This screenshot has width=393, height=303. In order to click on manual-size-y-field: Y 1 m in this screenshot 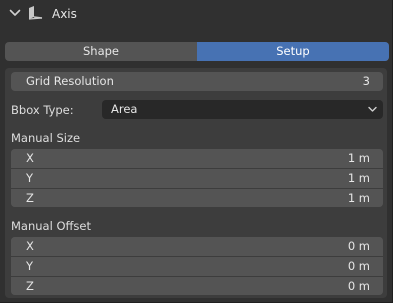, I will do `click(197, 178)`.